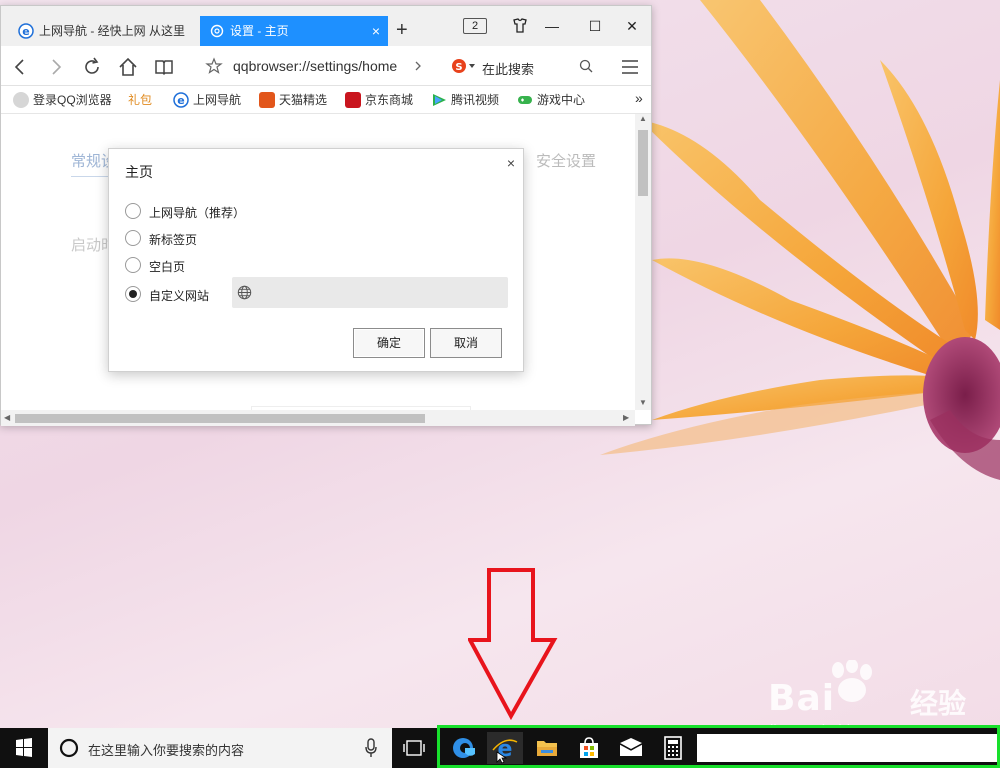 The width and height of the screenshot is (1000, 768). Describe the element at coordinates (130, 100) in the screenshot. I see `bookmark-gift: 礼包` at that location.